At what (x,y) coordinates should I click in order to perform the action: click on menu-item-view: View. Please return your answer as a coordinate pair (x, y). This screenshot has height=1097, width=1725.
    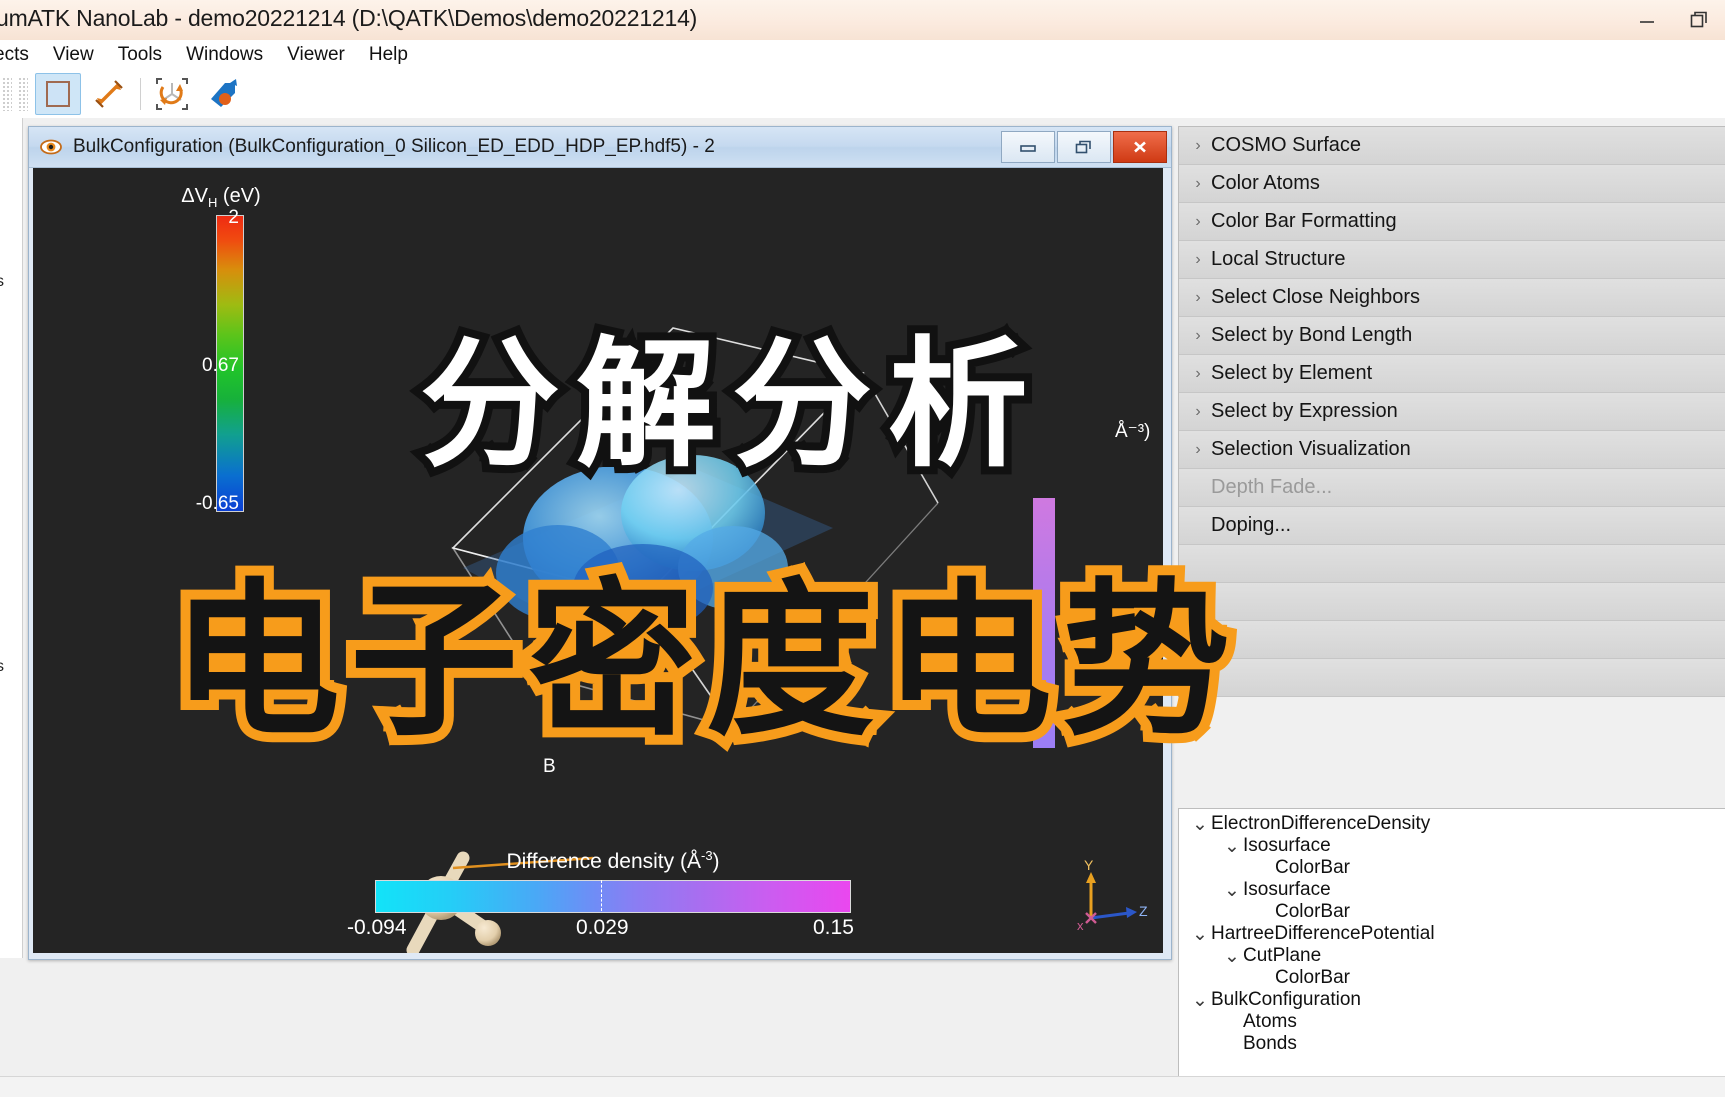
    Looking at the image, I should click on (73, 55).